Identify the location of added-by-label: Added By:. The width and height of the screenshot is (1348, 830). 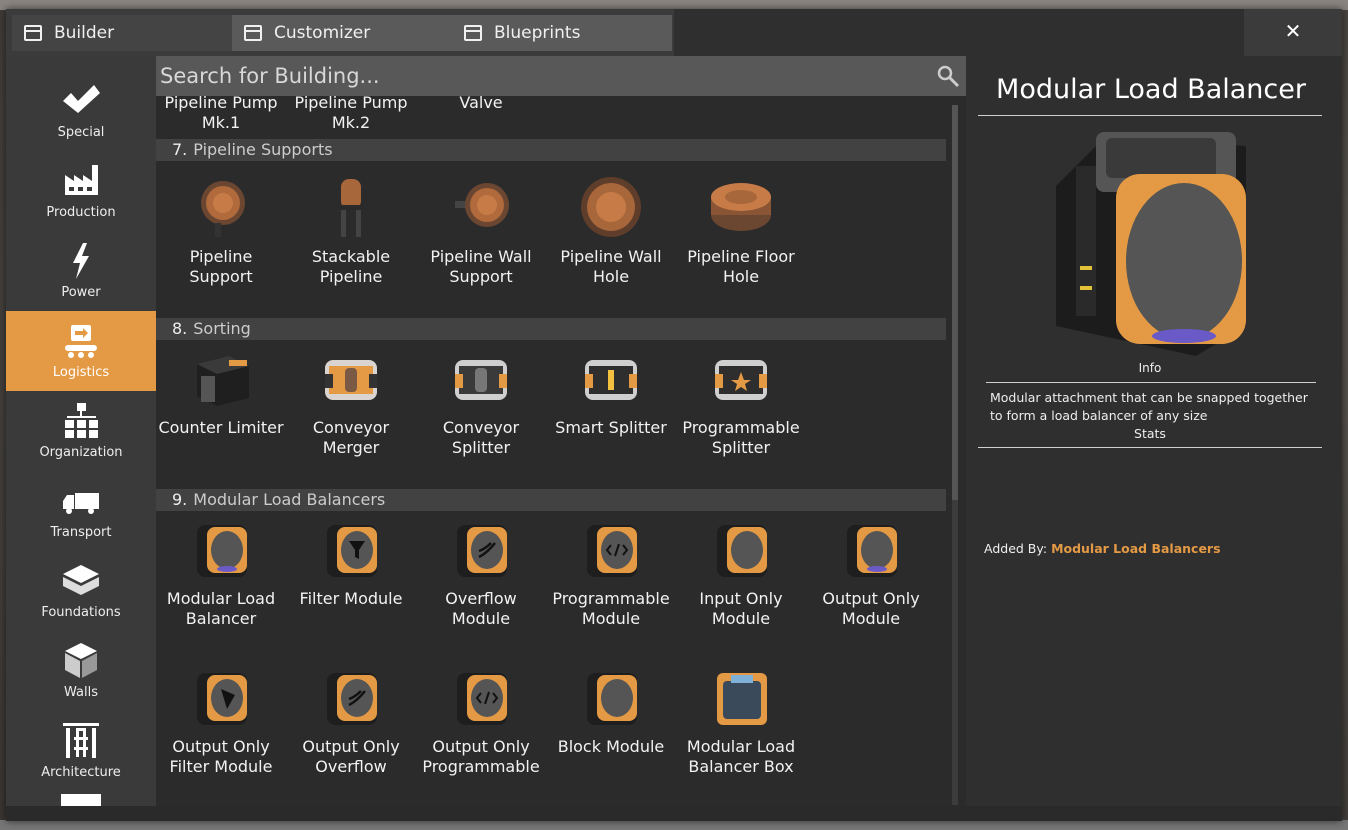
(1016, 548).